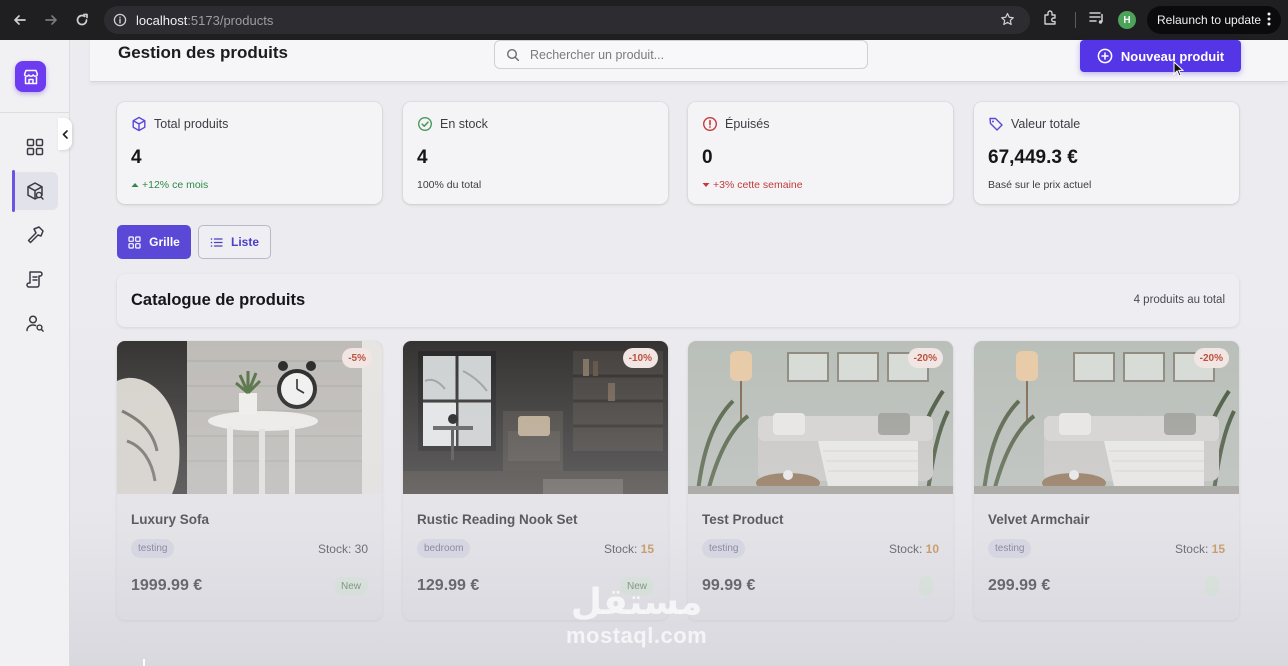 This screenshot has height=666, width=1288. I want to click on list-icon, so click(216, 242).